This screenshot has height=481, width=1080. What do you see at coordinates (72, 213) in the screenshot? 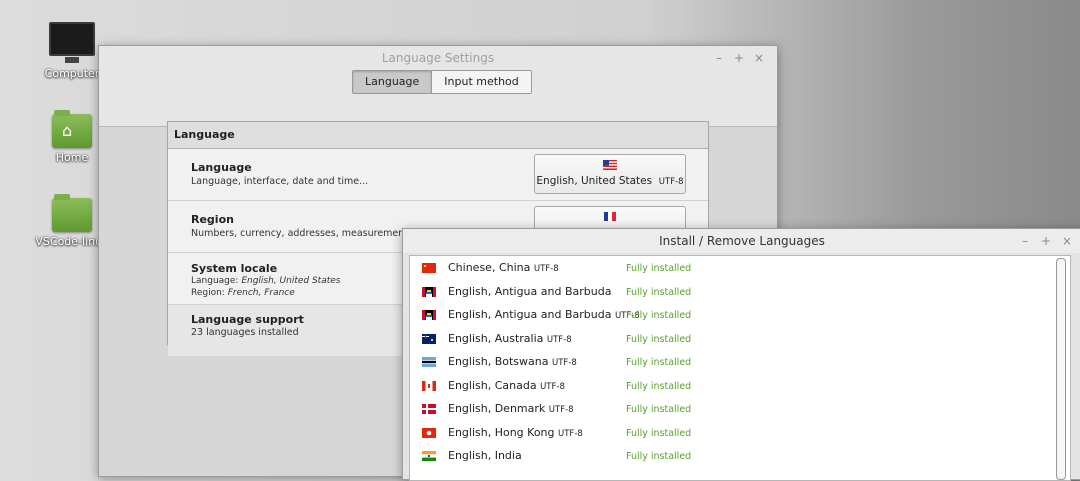
I see `folder-icon` at bounding box center [72, 213].